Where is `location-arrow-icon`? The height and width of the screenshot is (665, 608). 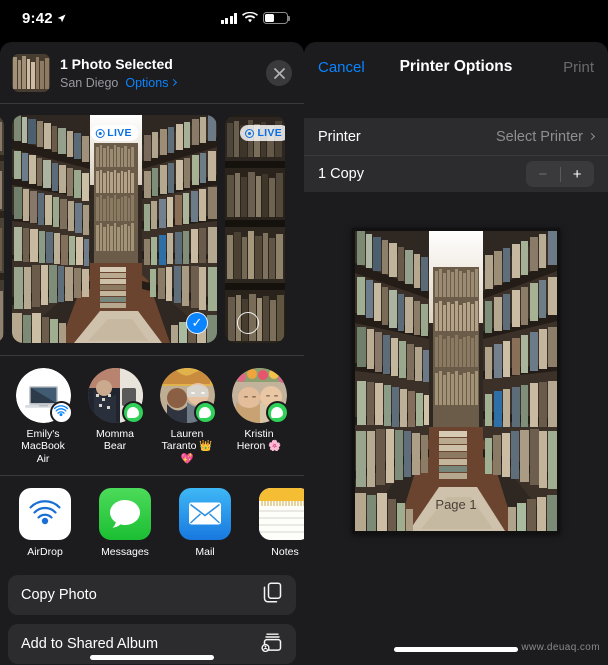
location-arrow-icon is located at coordinates (61, 17).